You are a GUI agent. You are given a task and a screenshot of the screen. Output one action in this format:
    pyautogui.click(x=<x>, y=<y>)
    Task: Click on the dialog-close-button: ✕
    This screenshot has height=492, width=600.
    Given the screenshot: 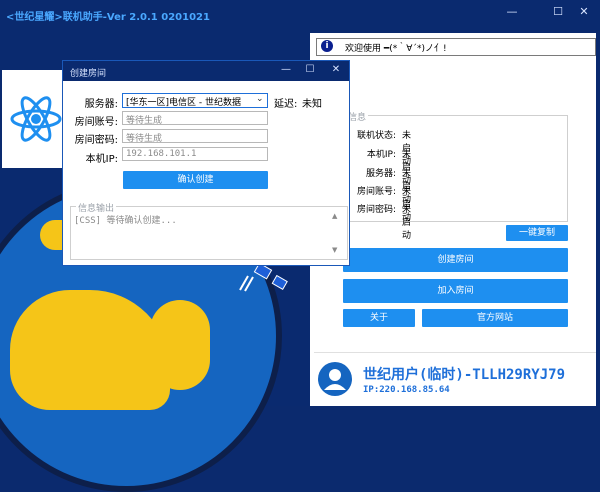 What is the action you would take?
    pyautogui.click(x=336, y=69)
    